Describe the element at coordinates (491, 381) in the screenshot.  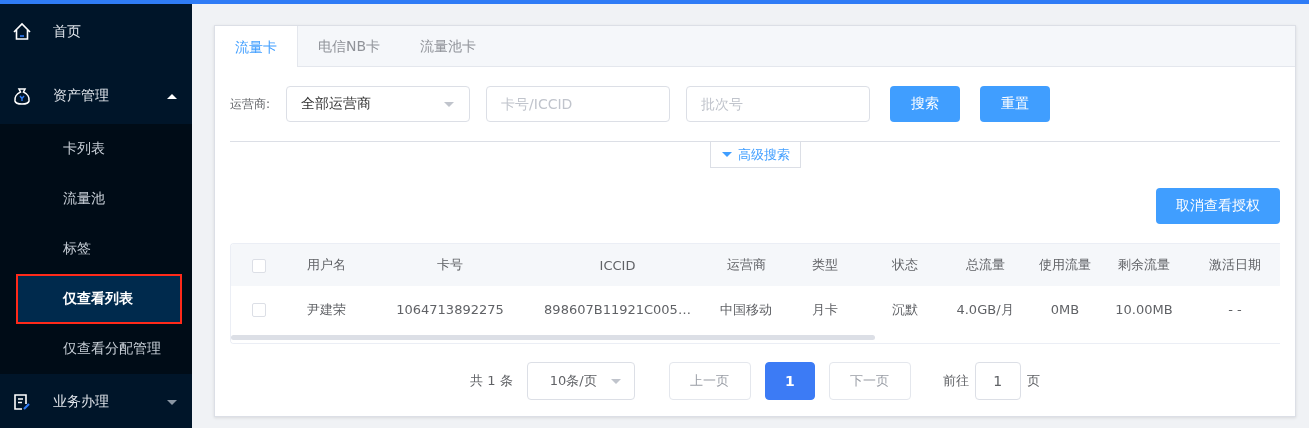
I see `total-count: 共 1 条` at that location.